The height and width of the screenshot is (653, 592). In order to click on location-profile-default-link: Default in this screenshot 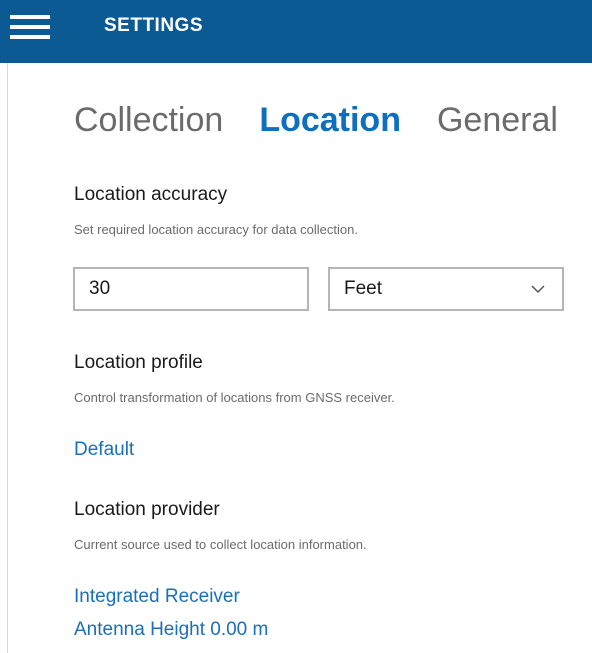, I will do `click(104, 450)`.